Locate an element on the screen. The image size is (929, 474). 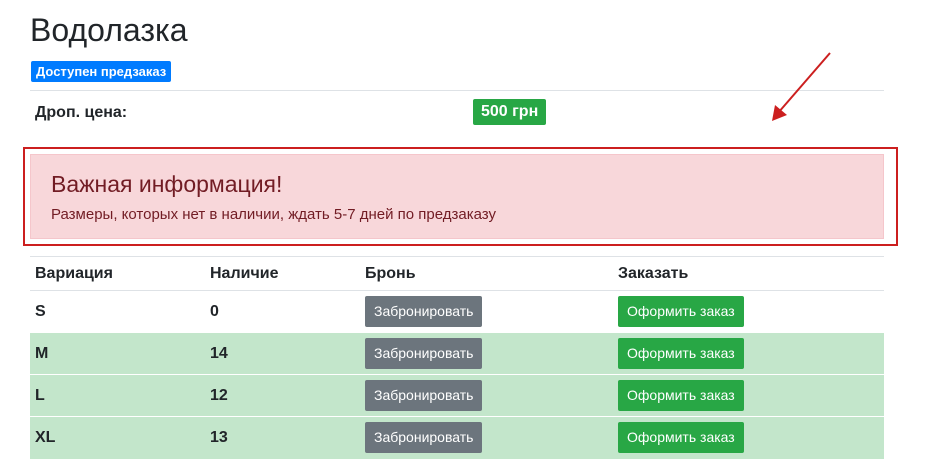
row-size: L is located at coordinates (117, 395).